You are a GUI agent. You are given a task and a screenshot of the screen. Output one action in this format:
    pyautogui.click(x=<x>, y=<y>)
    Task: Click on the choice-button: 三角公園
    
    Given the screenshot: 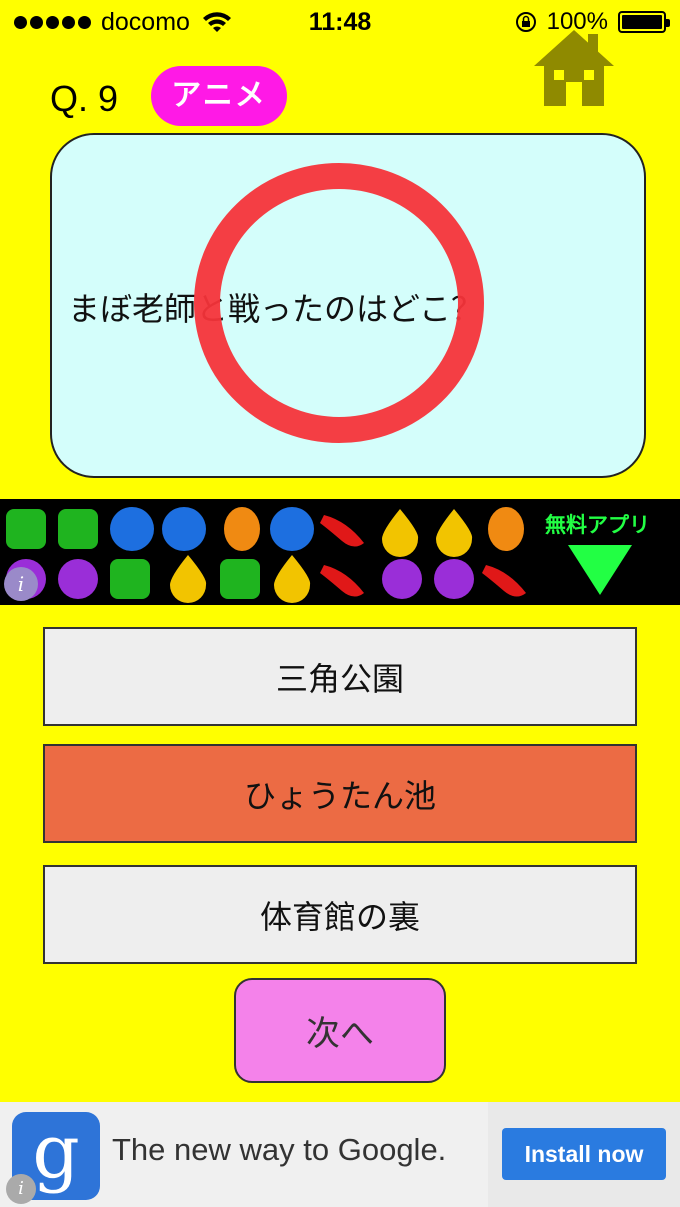 What is the action you would take?
    pyautogui.click(x=340, y=676)
    